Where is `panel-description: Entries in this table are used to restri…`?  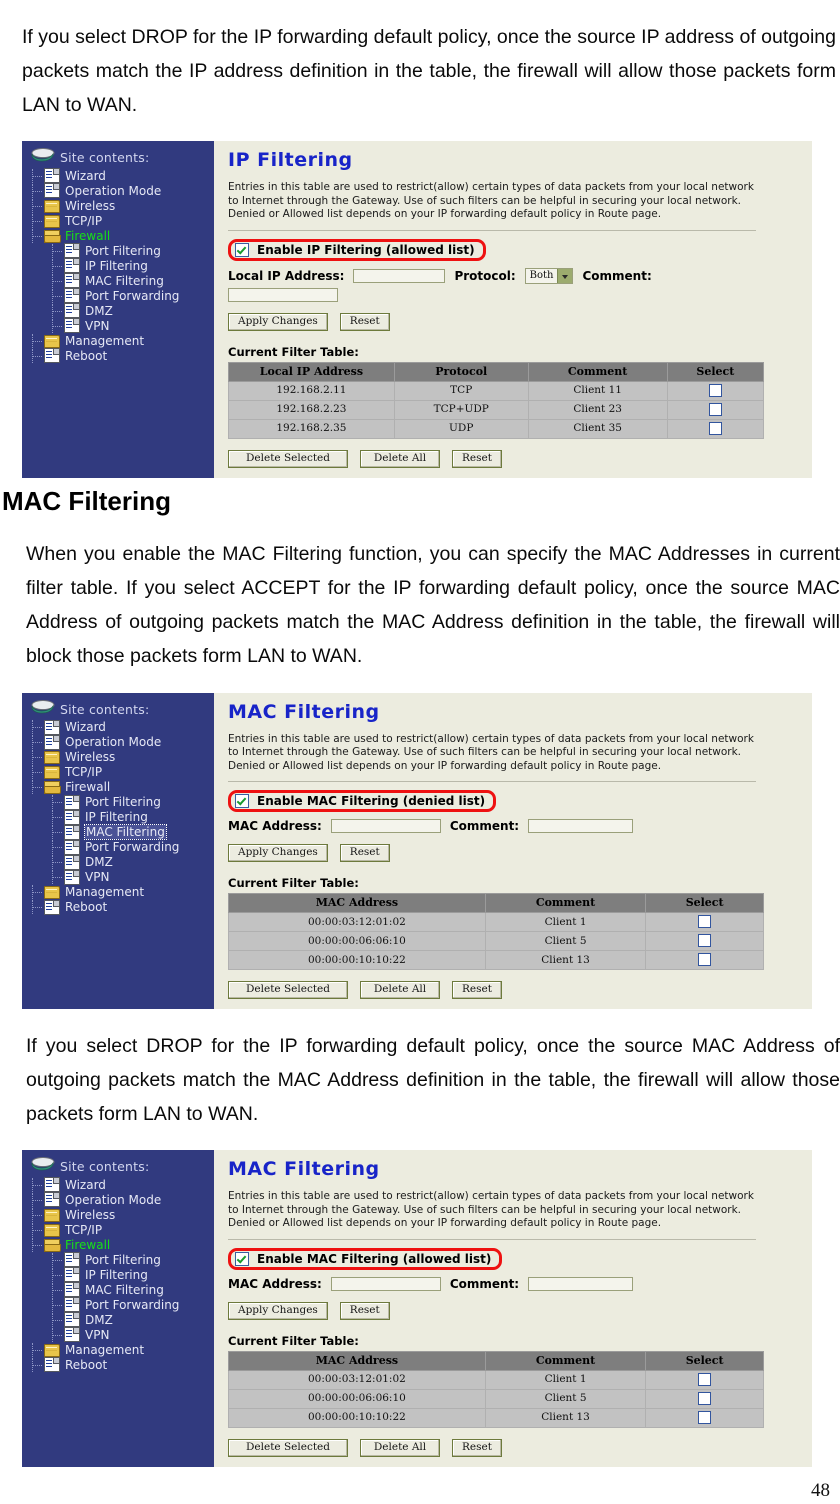 panel-description: Entries in this table are used to restri… is located at coordinates (491, 752).